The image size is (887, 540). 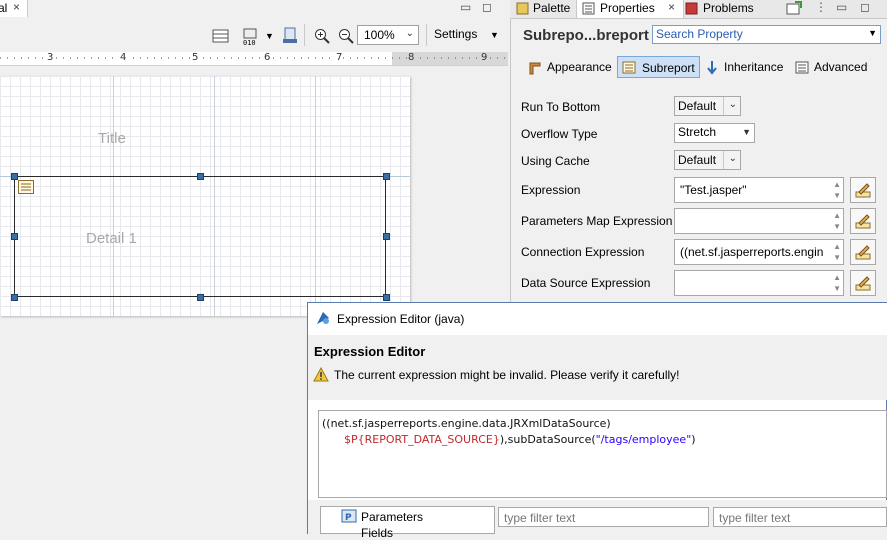 What do you see at coordinates (766, 34) in the screenshot?
I see `search-property-input: Search Property ▼` at bounding box center [766, 34].